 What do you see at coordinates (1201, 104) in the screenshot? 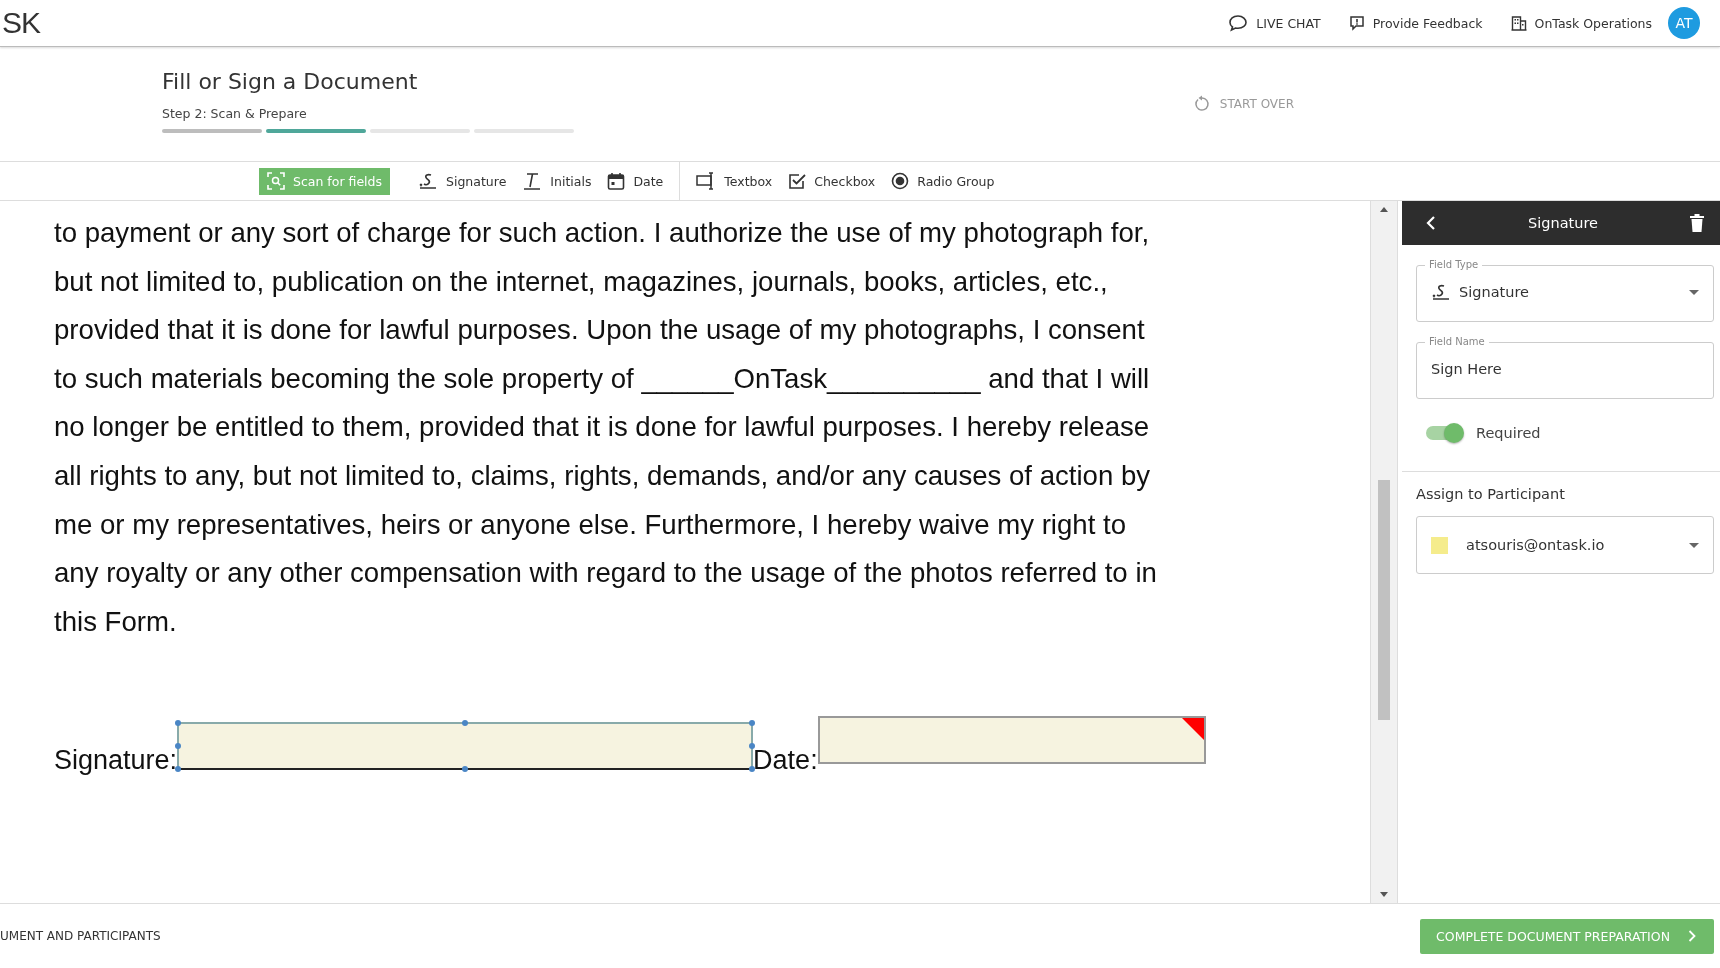
I see `undo-icon` at bounding box center [1201, 104].